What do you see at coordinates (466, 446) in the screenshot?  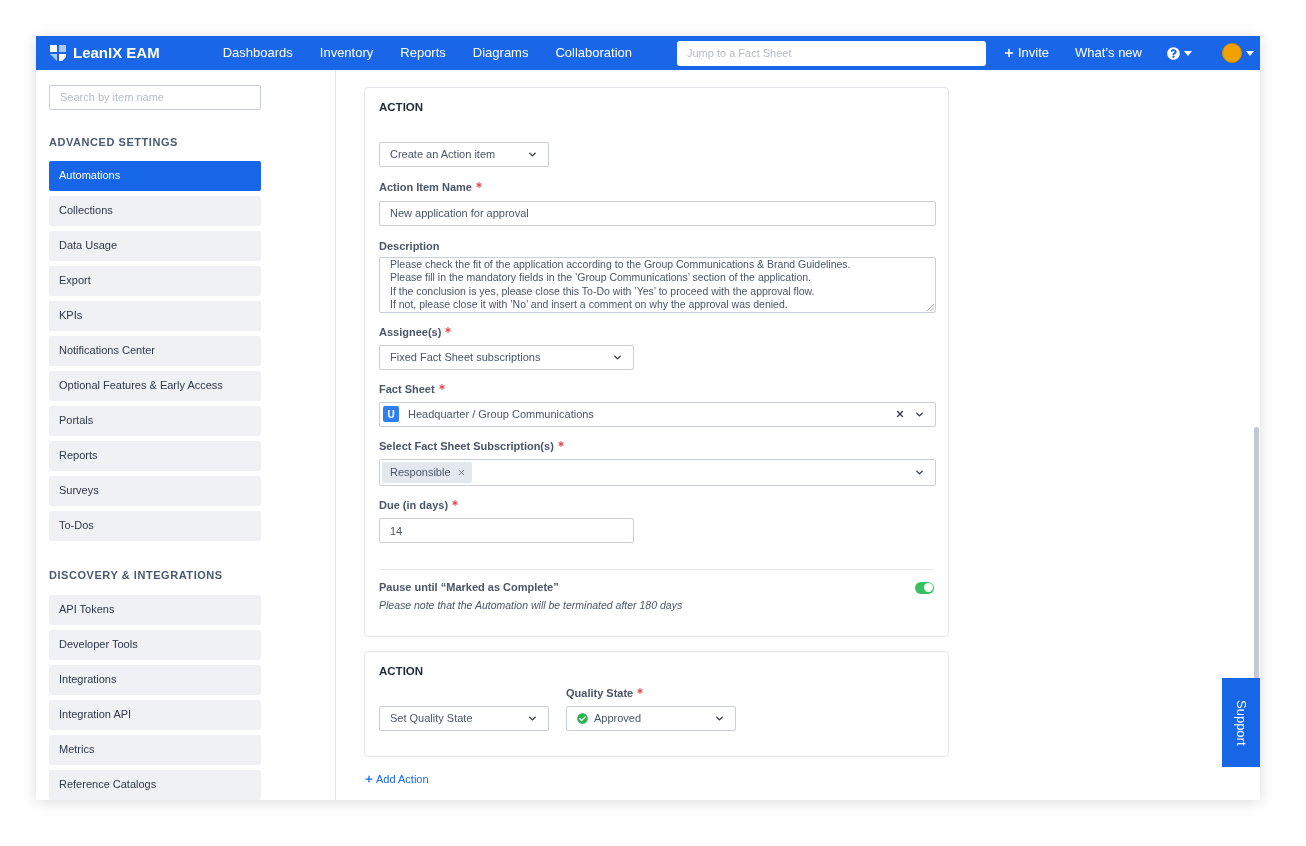 I see `field-label: Select Fact Sheet Subscription(s)` at bounding box center [466, 446].